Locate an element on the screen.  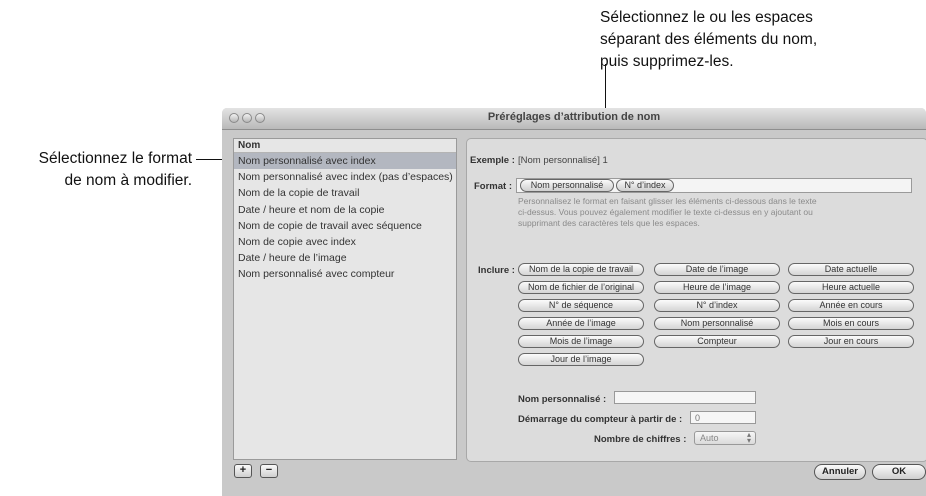
list-item: Nom de copie de travail avec séquence is located at coordinates (345, 226).